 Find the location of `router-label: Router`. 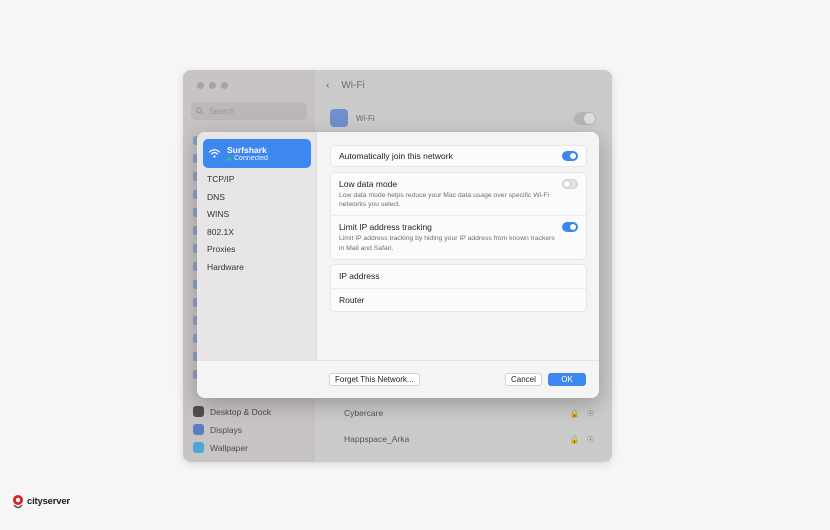

router-label: Router is located at coordinates (352, 300).